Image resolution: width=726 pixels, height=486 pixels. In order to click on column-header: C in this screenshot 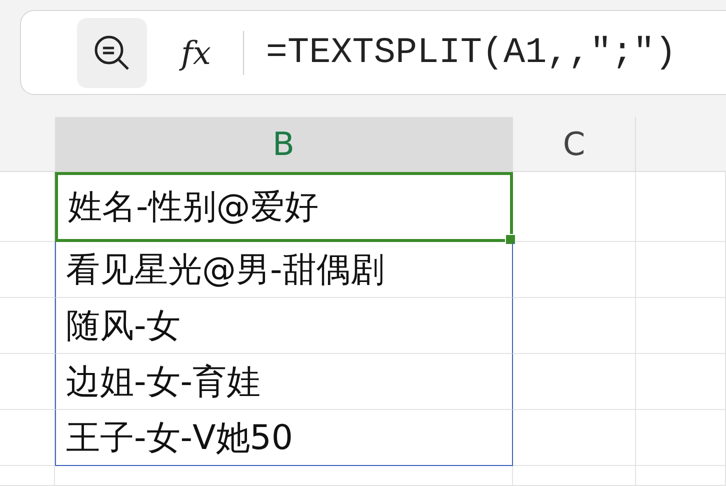, I will do `click(574, 144)`.